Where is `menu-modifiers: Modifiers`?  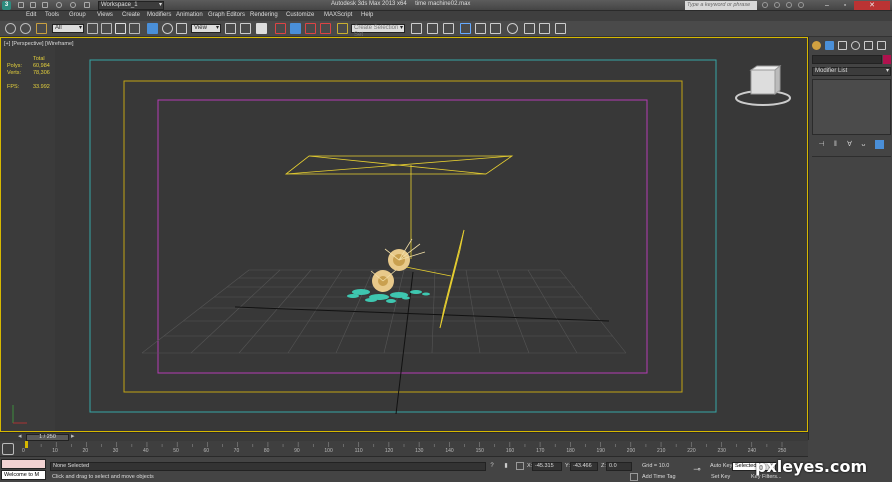
menu-modifiers: Modifiers is located at coordinates (159, 15).